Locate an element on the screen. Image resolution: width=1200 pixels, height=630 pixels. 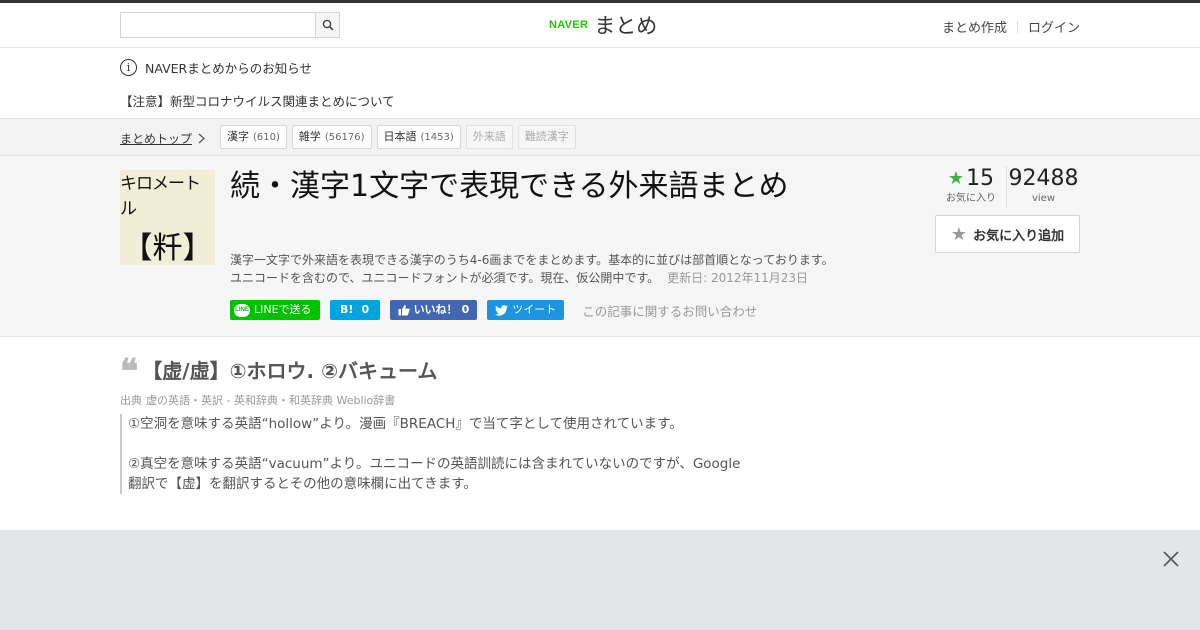
tag-nandoku-kanji: 難読漢字 is located at coordinates (546, 137).